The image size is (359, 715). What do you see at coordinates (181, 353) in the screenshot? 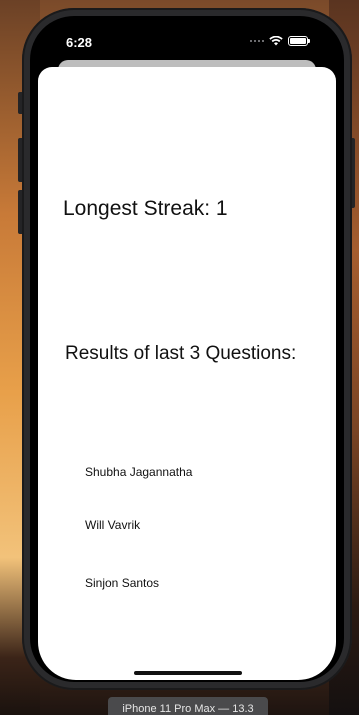
I see `results-title: Results of last 3 Questions:` at bounding box center [181, 353].